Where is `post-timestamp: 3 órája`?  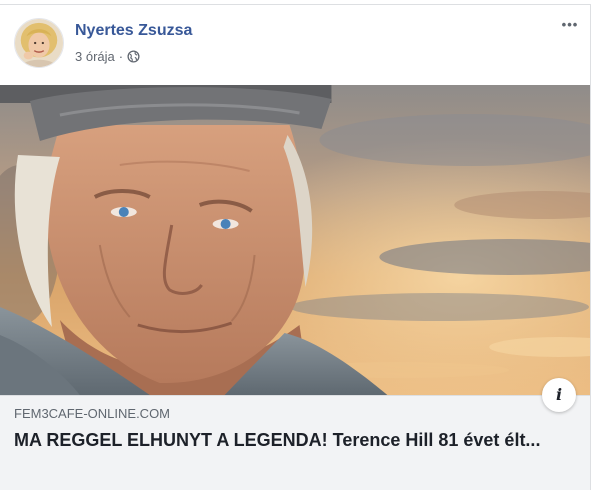
post-timestamp: 3 órája is located at coordinates (95, 56).